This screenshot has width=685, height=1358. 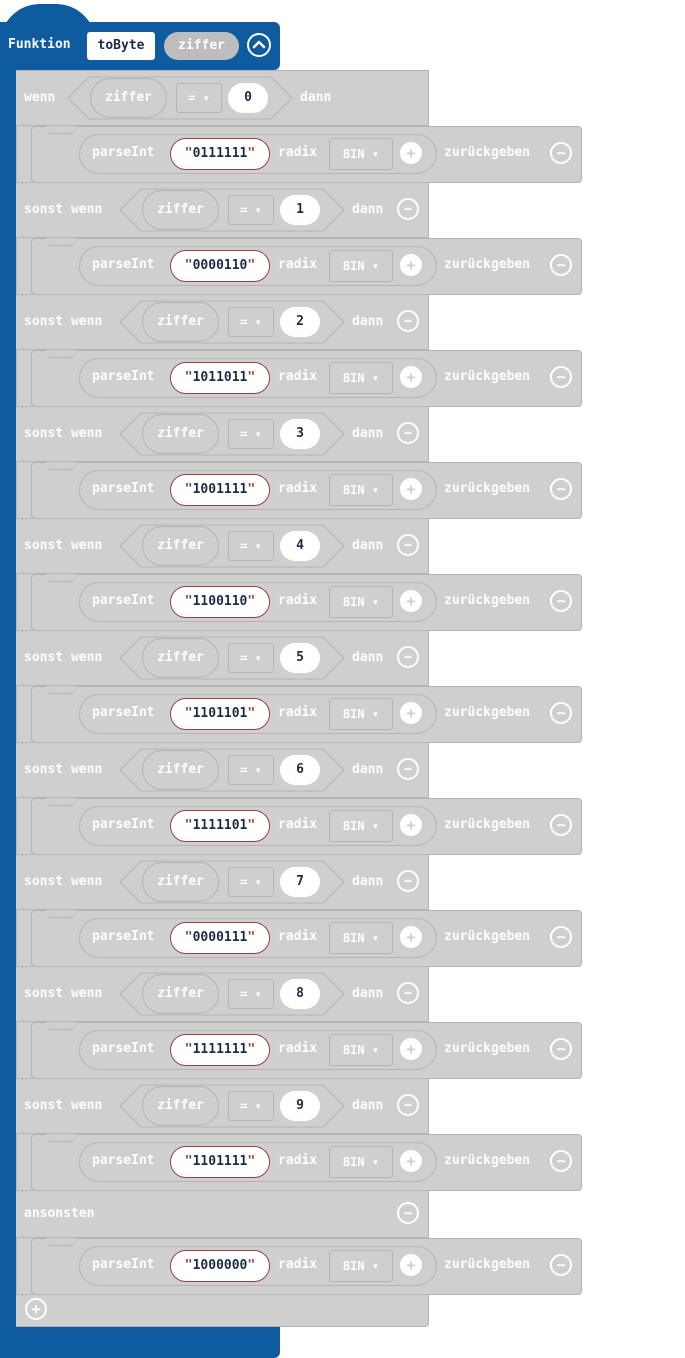 I want to click on add-branch-icon: +, so click(x=36, y=1309).